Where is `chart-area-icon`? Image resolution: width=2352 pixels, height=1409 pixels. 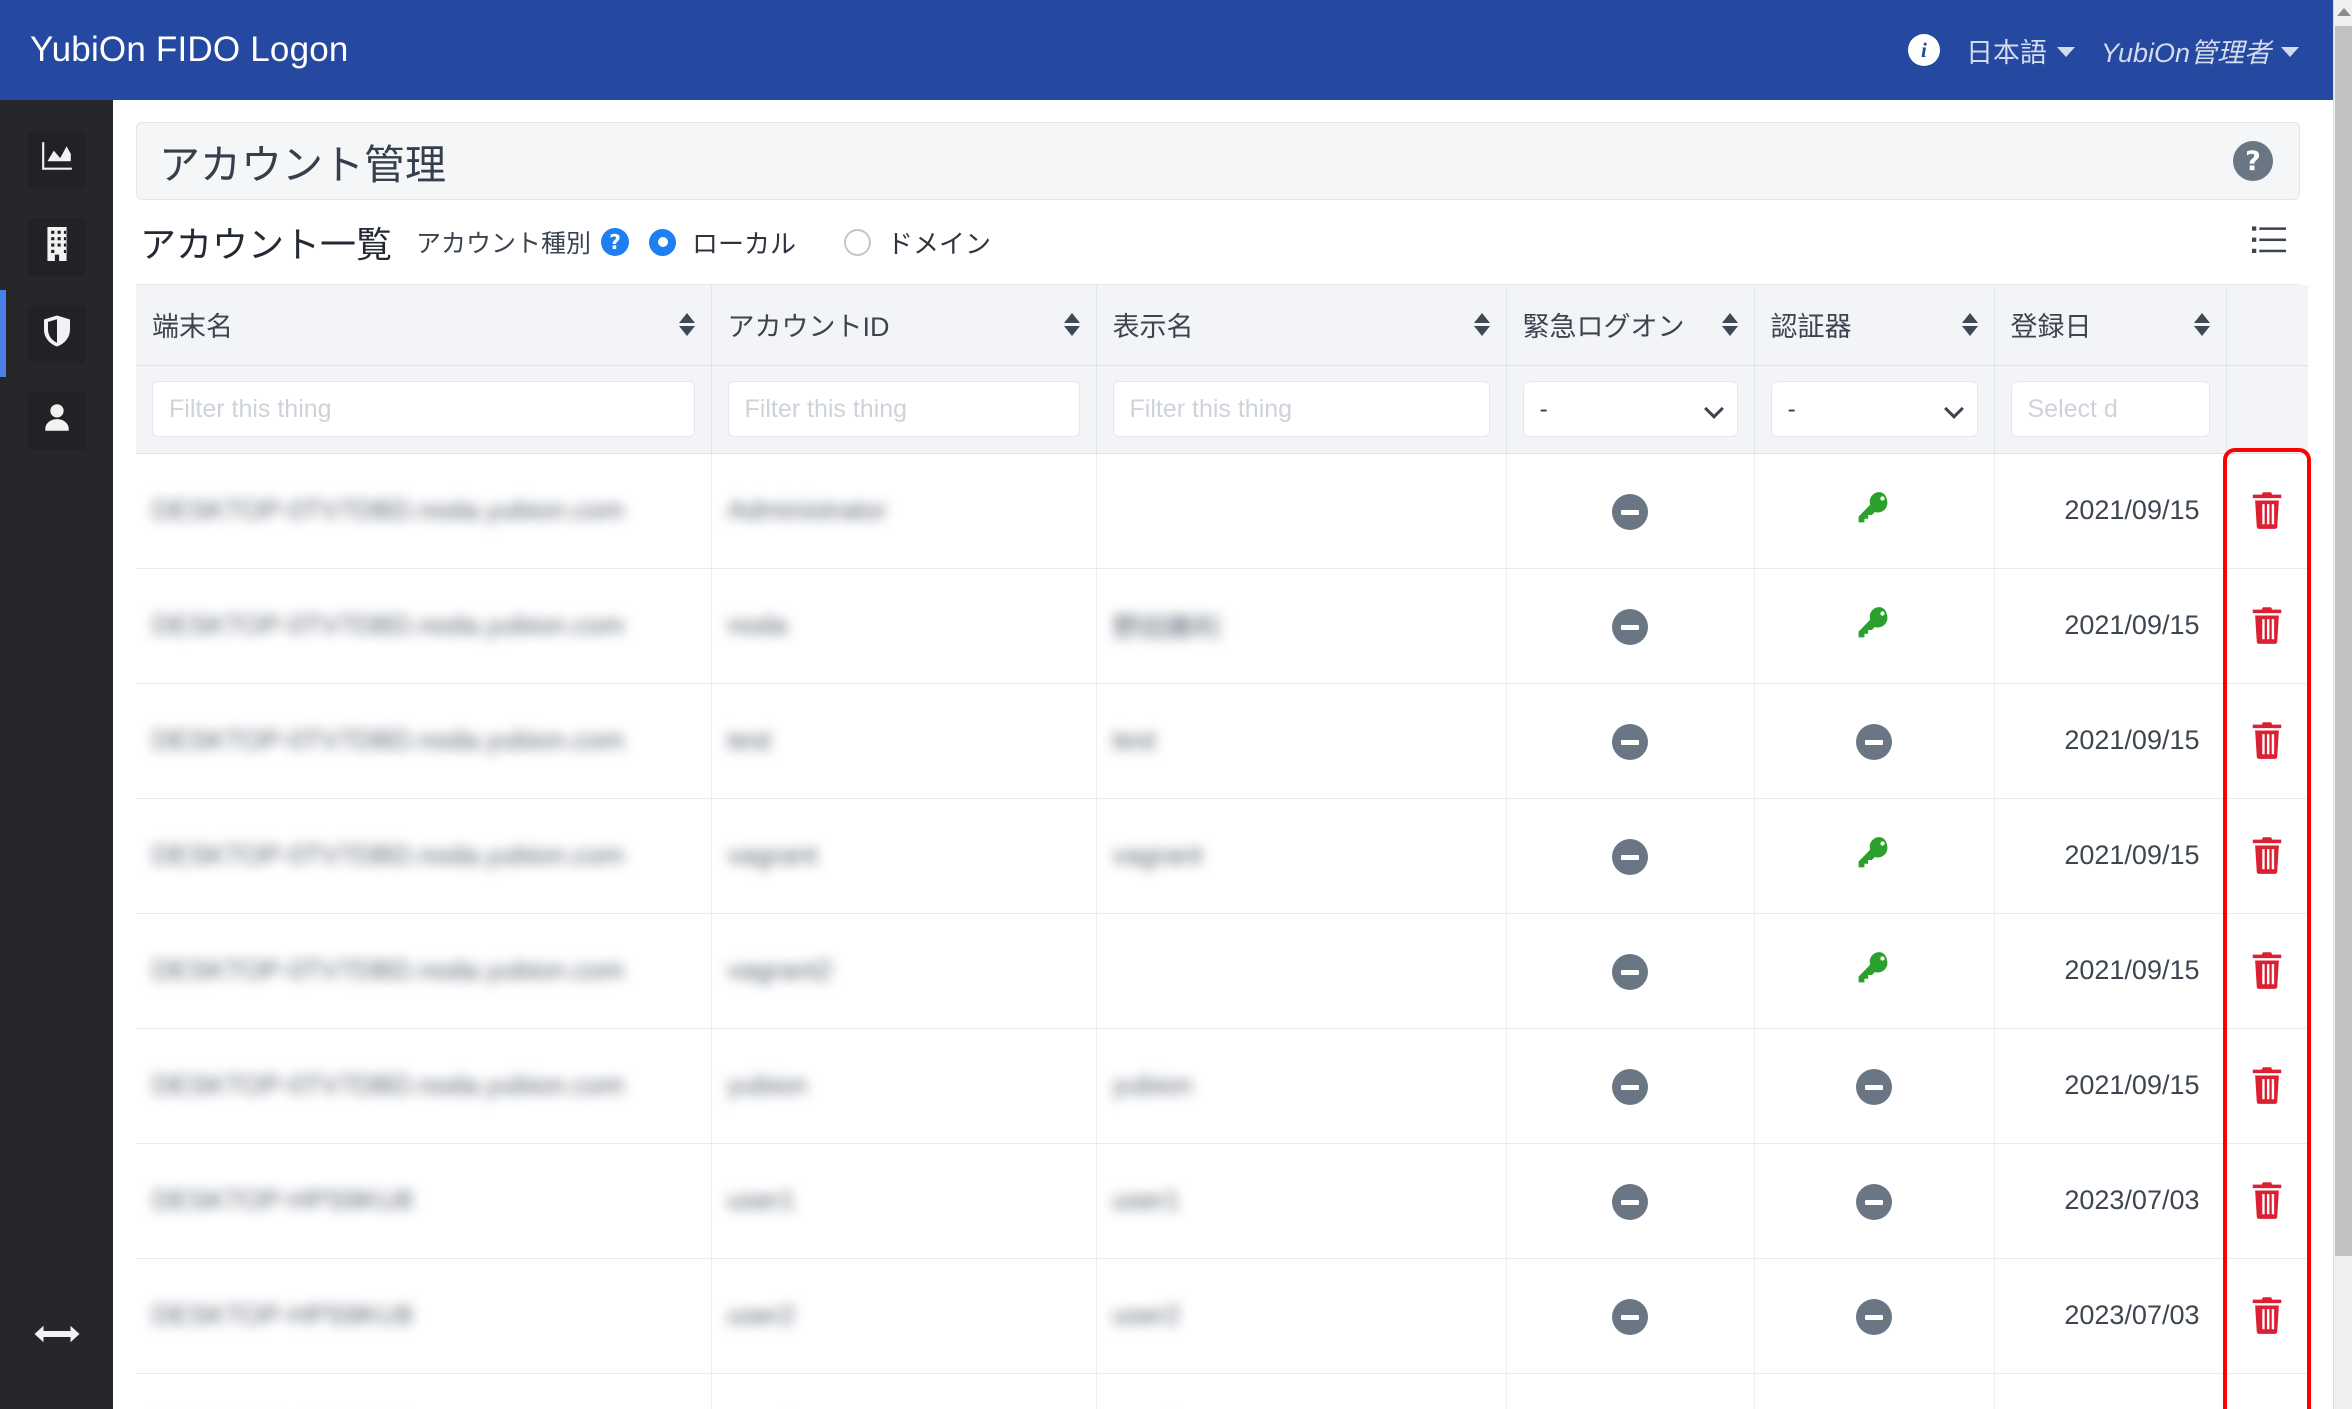
chart-area-icon is located at coordinates (57, 159).